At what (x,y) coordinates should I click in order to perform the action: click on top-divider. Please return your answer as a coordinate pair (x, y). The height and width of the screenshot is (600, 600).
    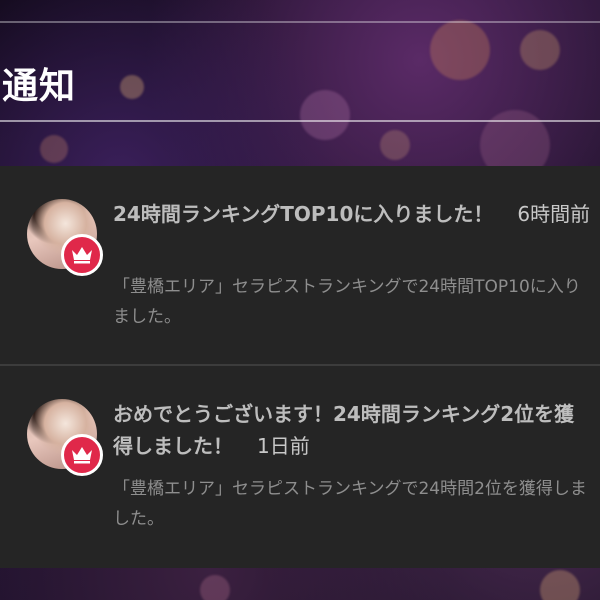
    Looking at the image, I should click on (300, 22).